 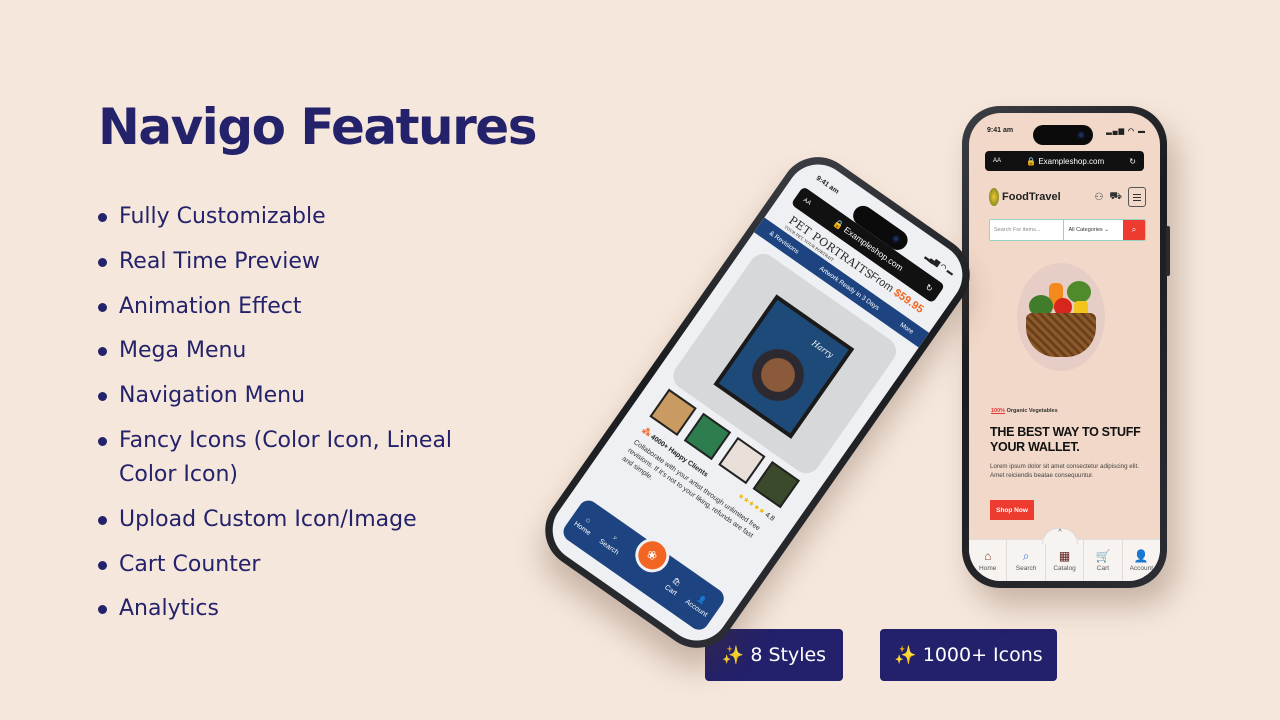 I want to click on feature-item: Analytics, so click(x=278, y=609).